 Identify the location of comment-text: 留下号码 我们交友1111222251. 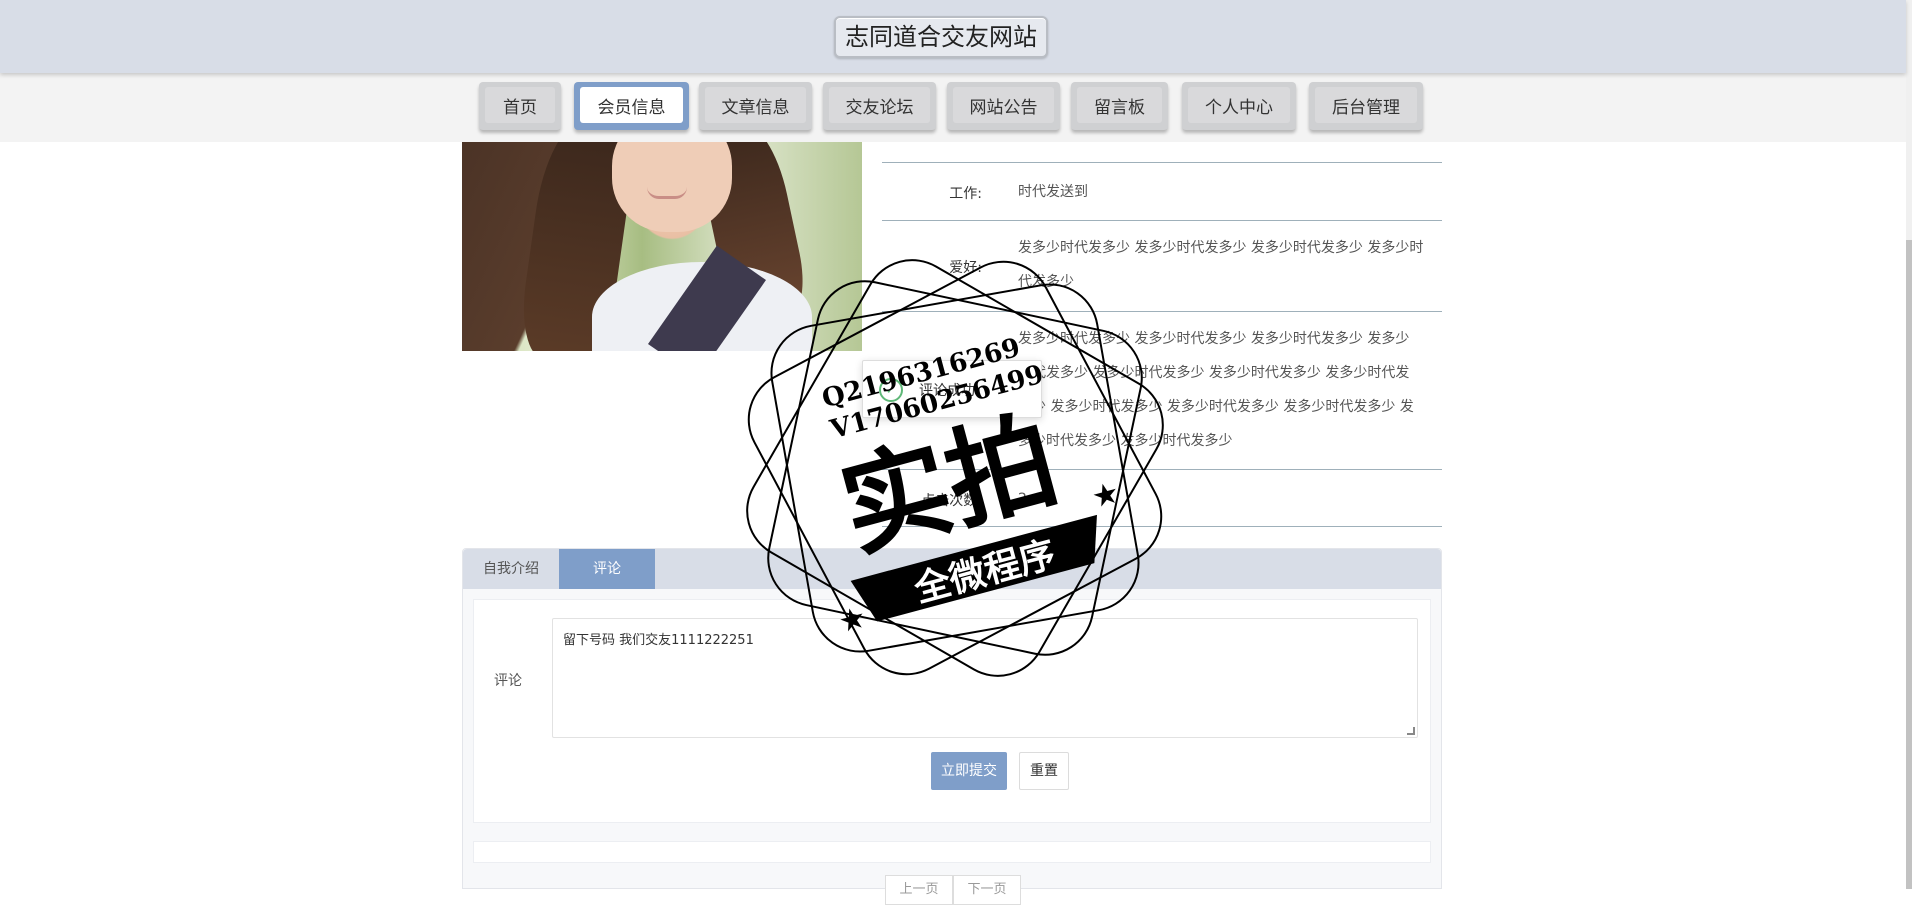
(658, 640).